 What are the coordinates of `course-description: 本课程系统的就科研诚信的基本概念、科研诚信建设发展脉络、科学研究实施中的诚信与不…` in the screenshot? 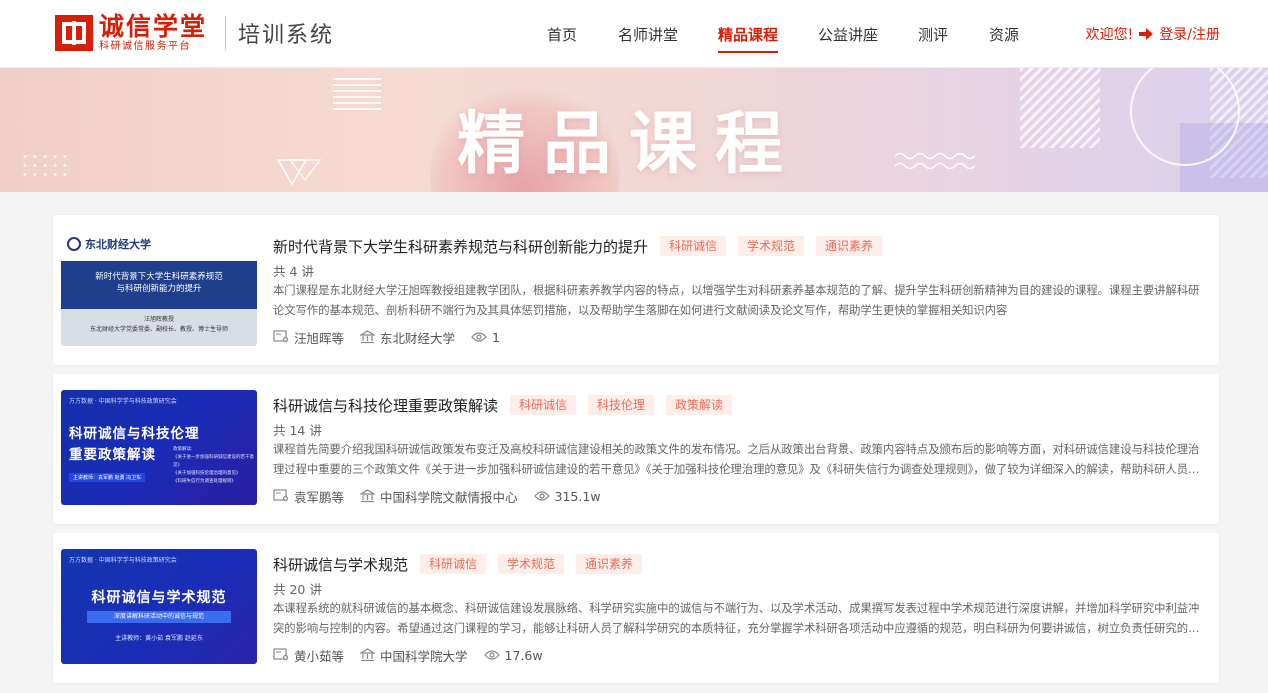 It's located at (736, 618).